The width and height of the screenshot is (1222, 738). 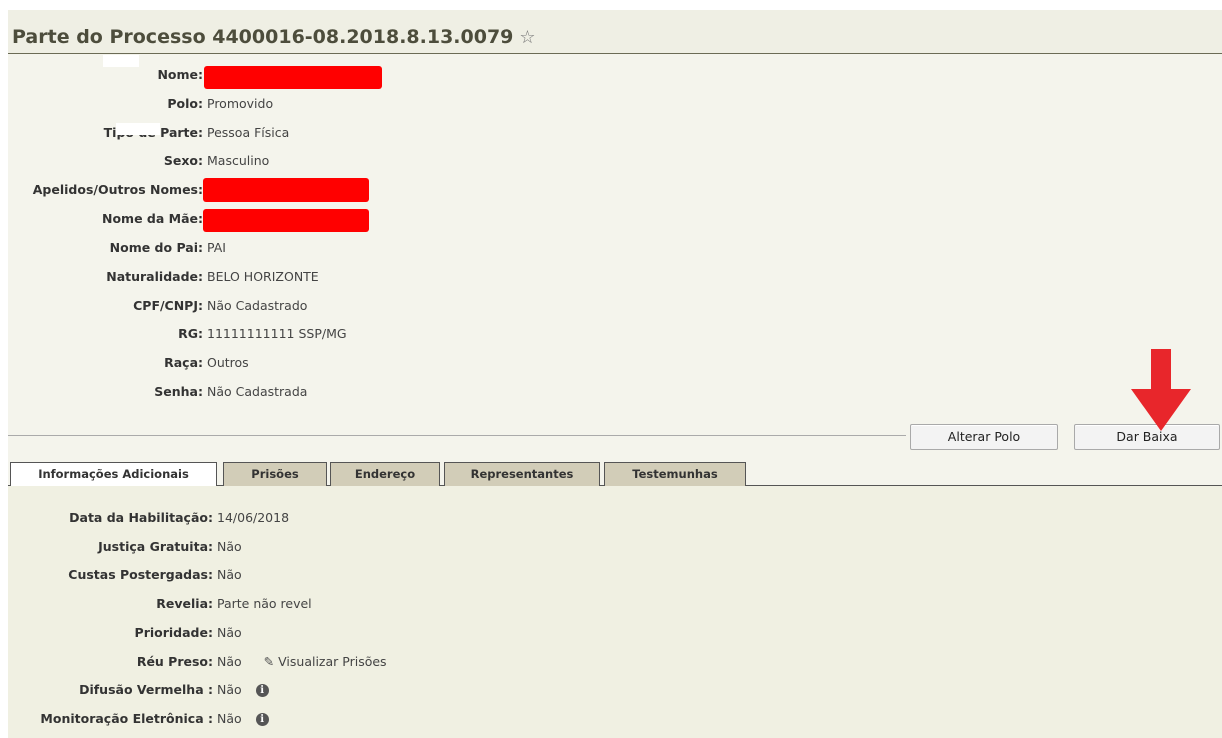 I want to click on field-label: Réu Preso:, so click(x=174, y=661).